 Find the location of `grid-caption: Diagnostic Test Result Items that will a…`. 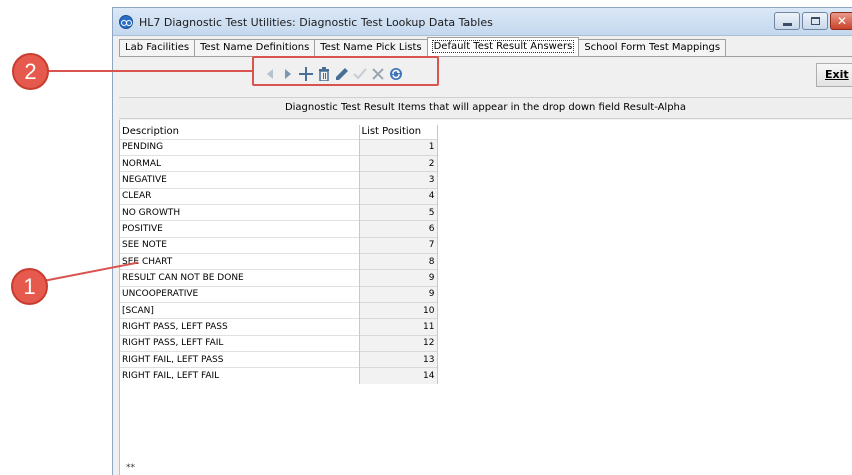

grid-caption: Diagnostic Test Result Items that will a… is located at coordinates (485, 108).